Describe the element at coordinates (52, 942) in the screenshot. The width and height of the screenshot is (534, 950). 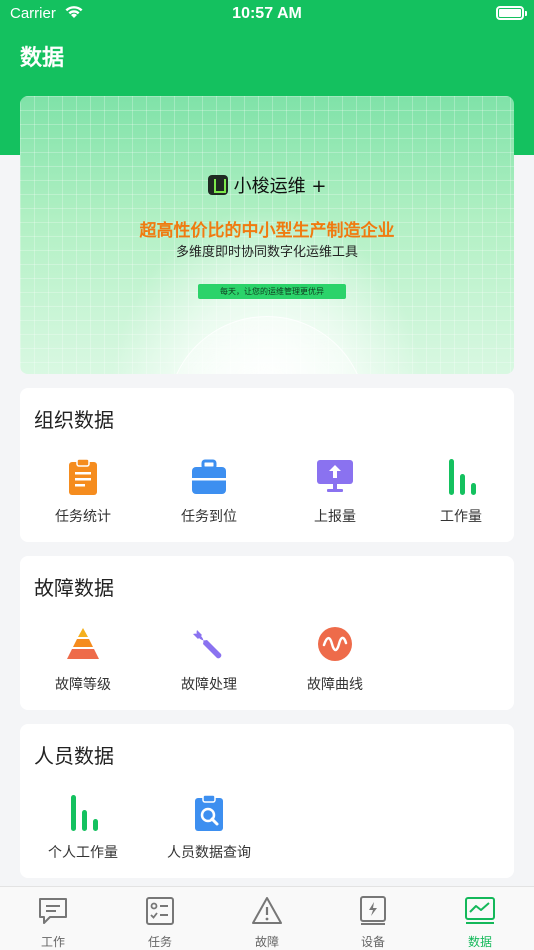
I see `tab-label: 工作` at that location.